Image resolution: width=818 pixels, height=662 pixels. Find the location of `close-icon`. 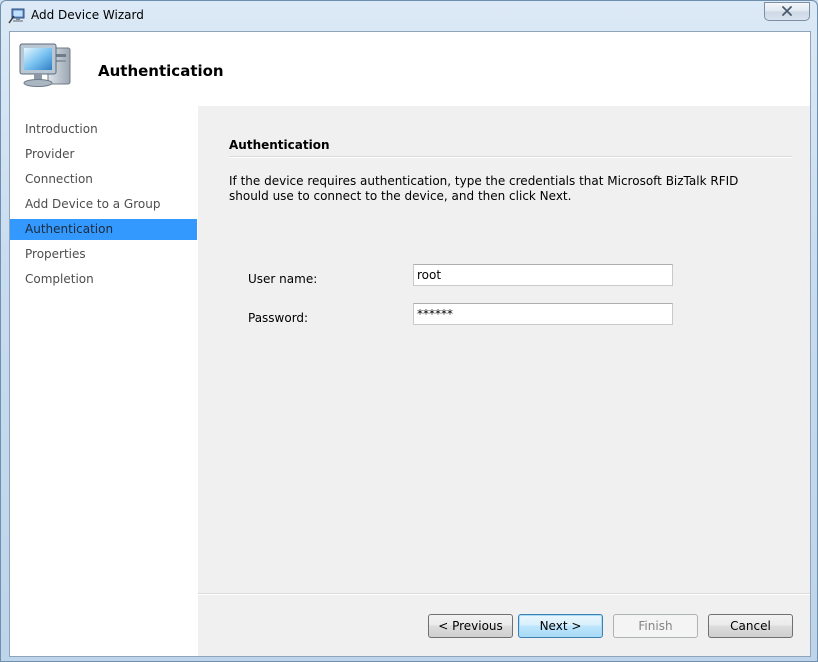

close-icon is located at coordinates (787, 12).